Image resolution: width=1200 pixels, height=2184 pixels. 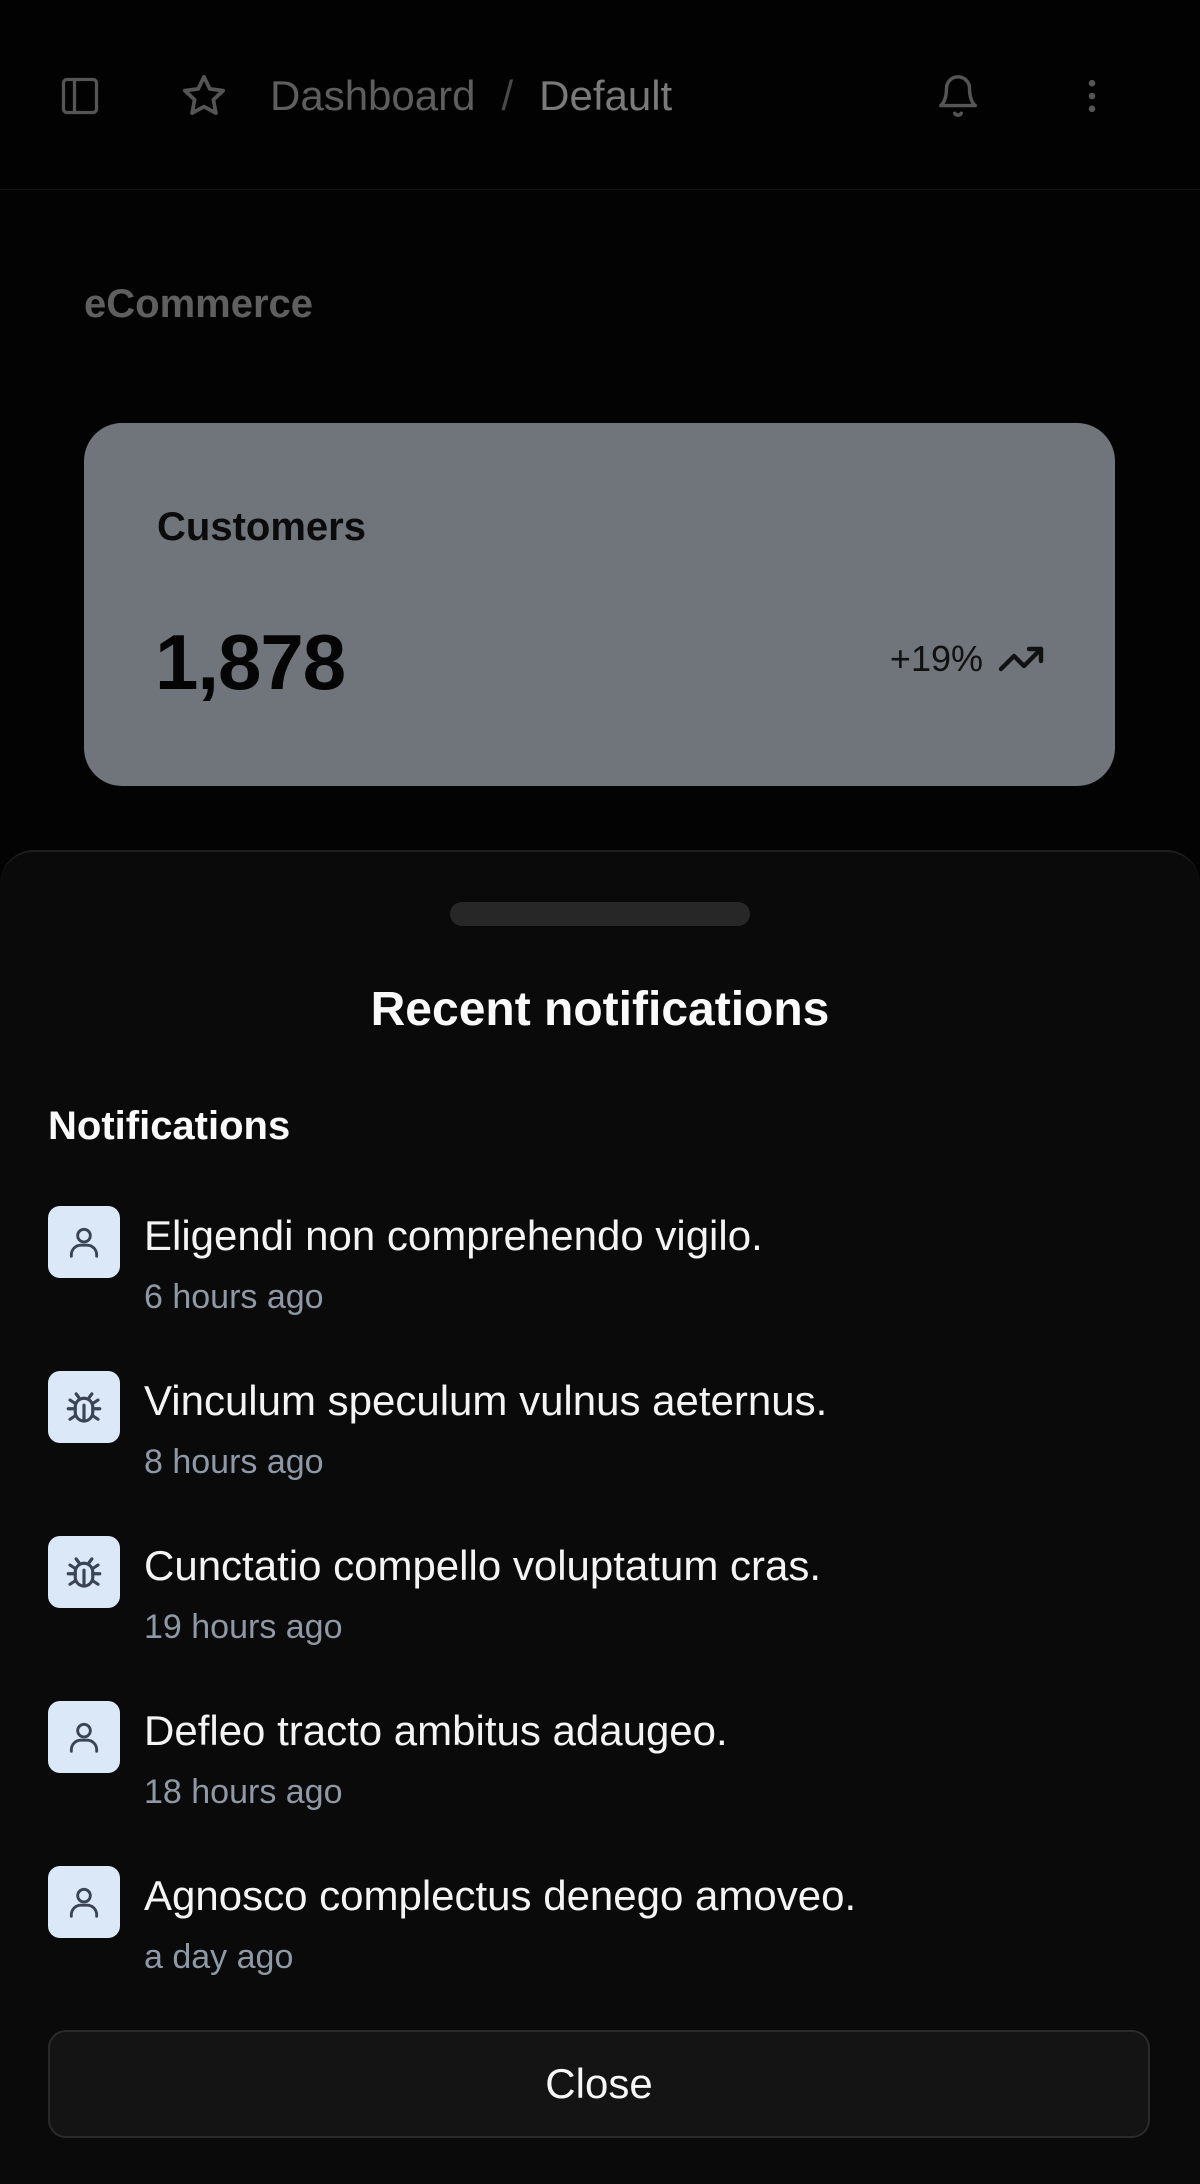 I want to click on more-vertical-icon, so click(x=1092, y=96).